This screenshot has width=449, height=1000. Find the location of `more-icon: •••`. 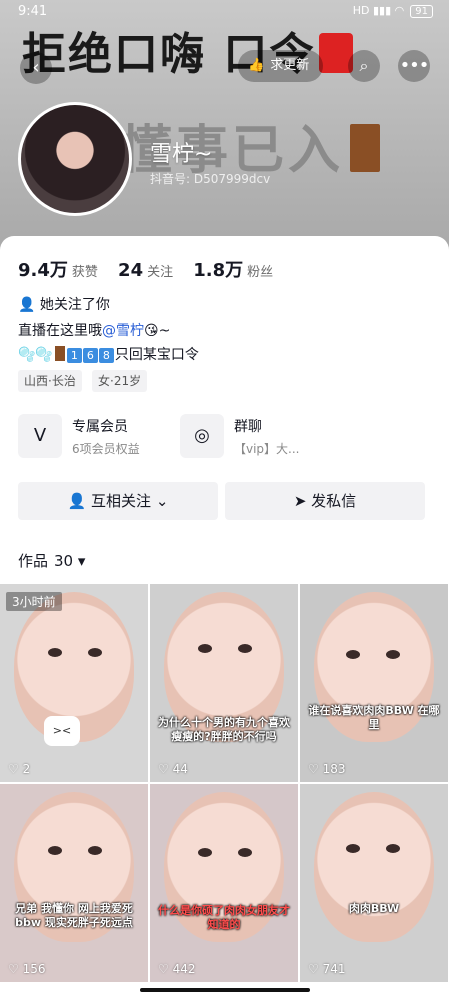

more-icon: ••• is located at coordinates (414, 65).